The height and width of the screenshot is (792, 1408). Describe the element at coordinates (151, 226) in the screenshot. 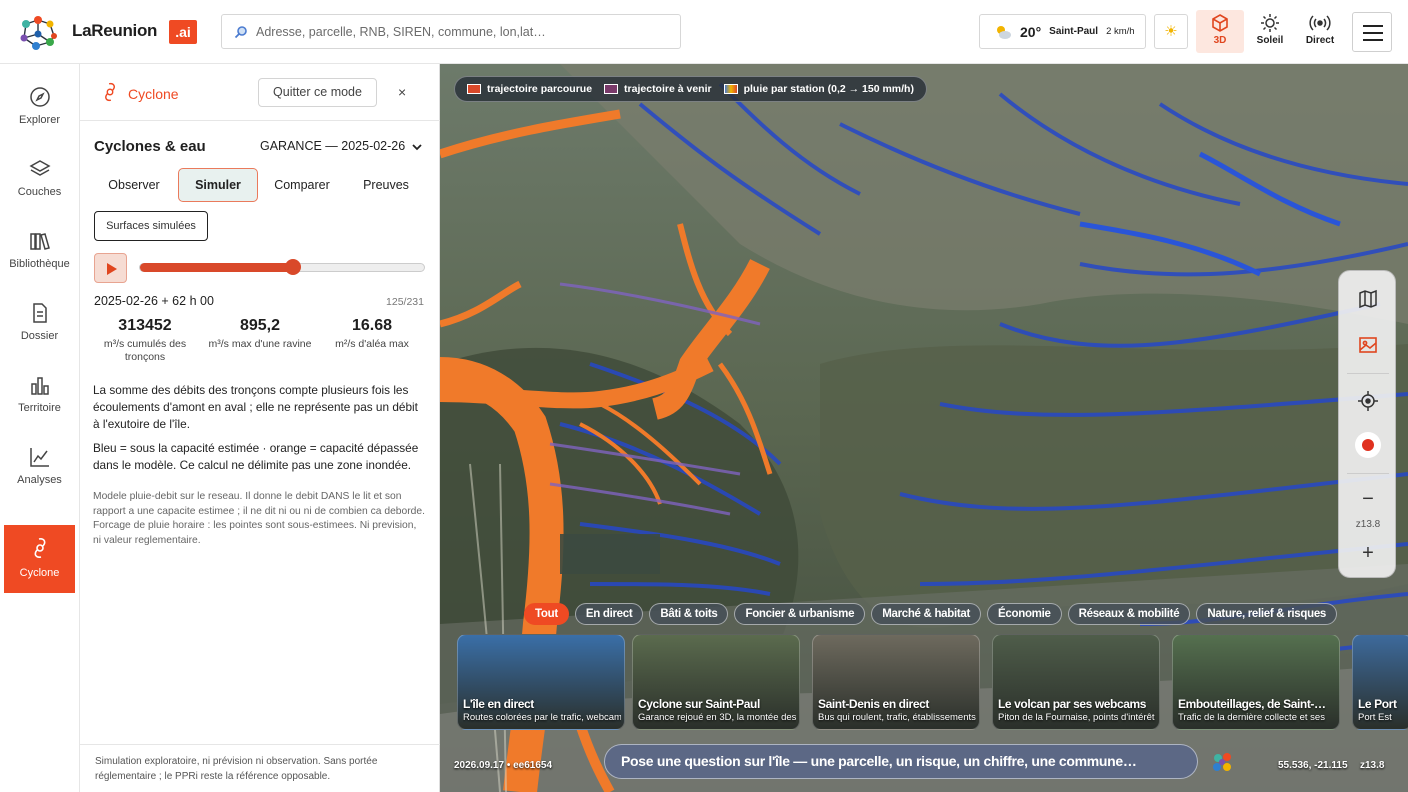

I see `simulated-surfaces-toggle: Surfaces simulées` at that location.